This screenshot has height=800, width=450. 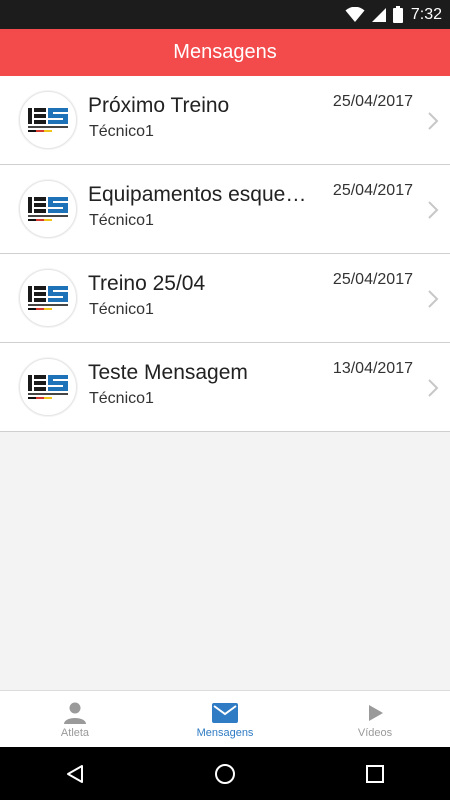 I want to click on status-icons: 7:32, so click(x=393, y=14).